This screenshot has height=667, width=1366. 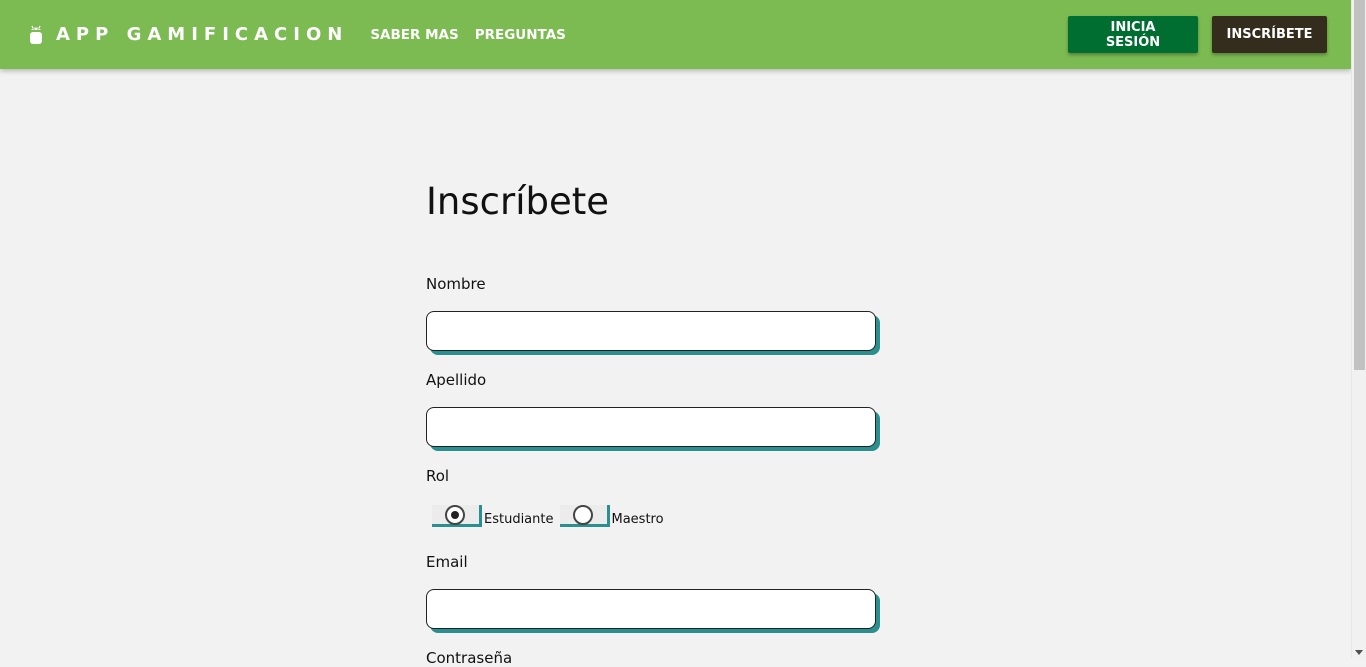 What do you see at coordinates (520, 35) in the screenshot?
I see `nav-link-preguntas: PREGUNTAS` at bounding box center [520, 35].